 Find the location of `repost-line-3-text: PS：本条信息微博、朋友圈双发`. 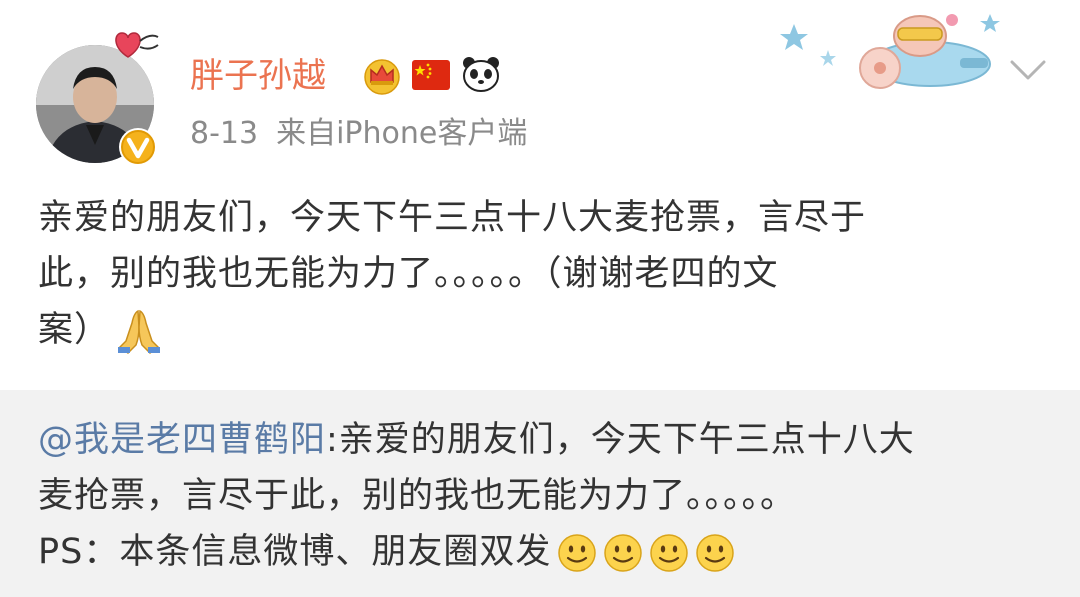

repost-line-3-text: PS：本条信息微博、朋友圈双发 is located at coordinates (295, 552).